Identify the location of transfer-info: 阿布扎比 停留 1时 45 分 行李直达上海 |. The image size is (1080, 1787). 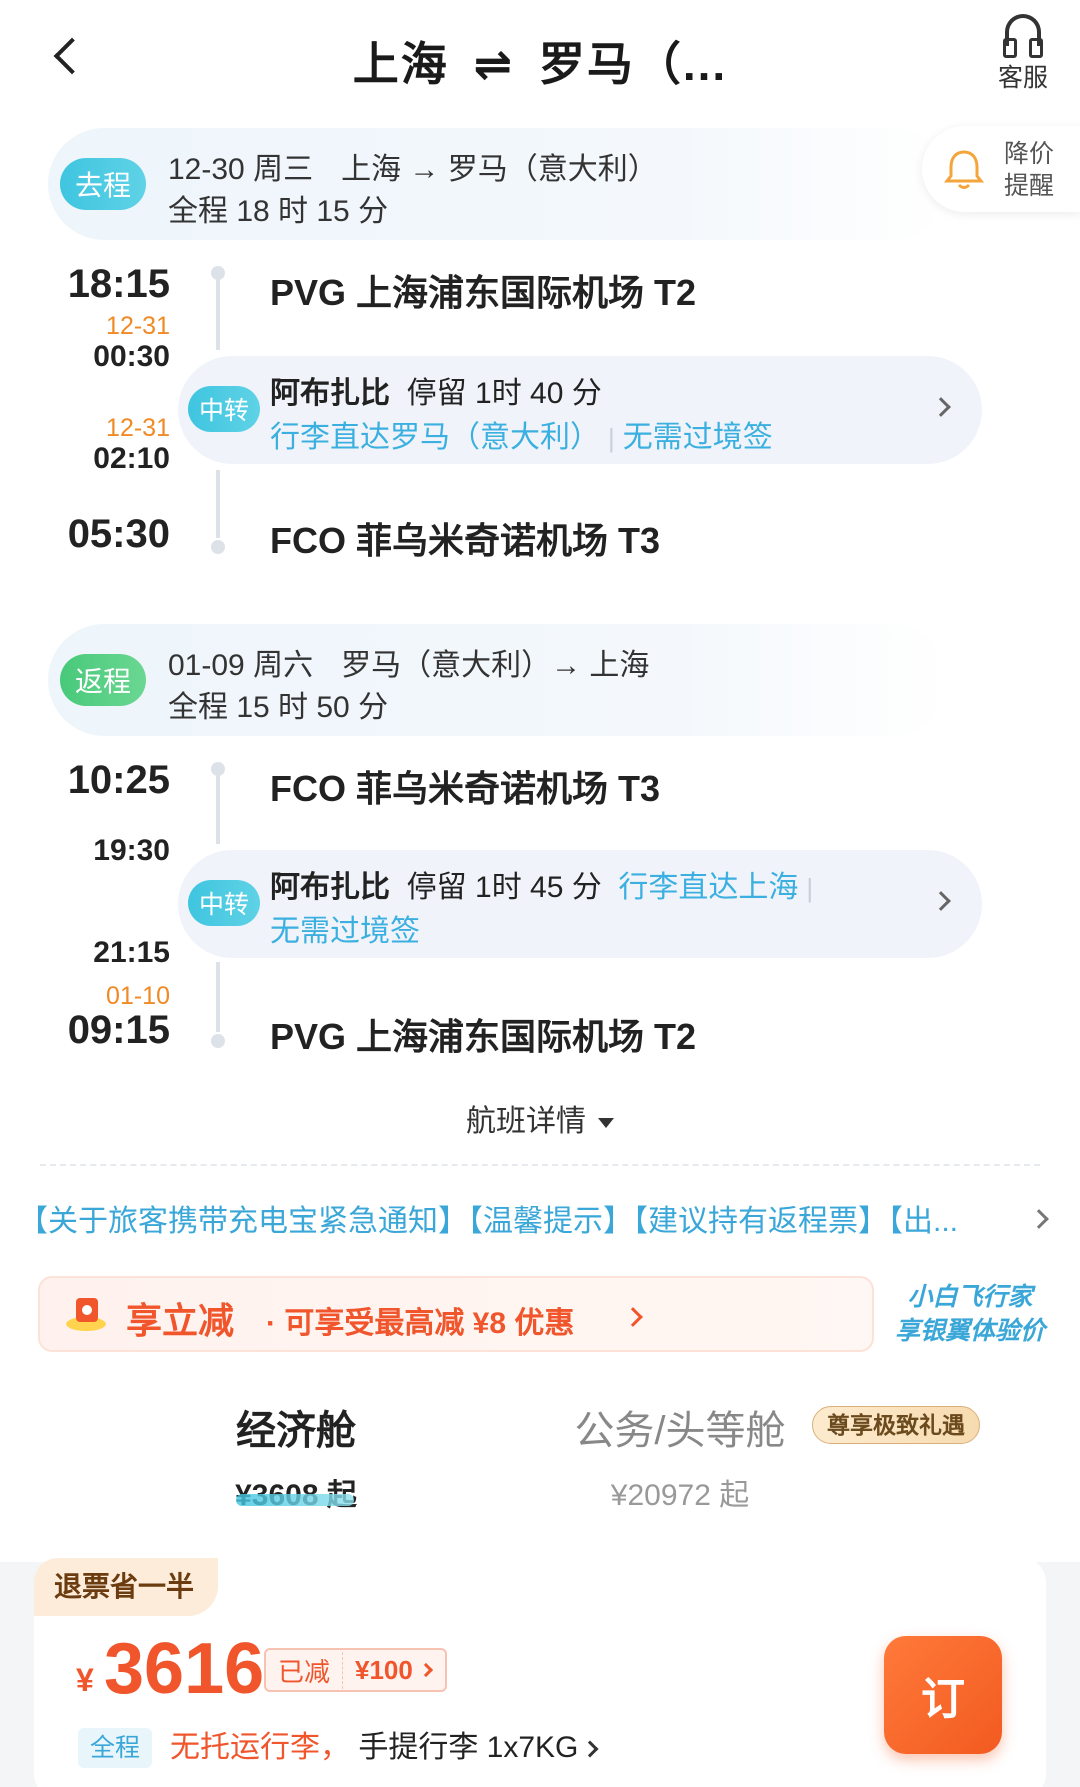
(542, 887).